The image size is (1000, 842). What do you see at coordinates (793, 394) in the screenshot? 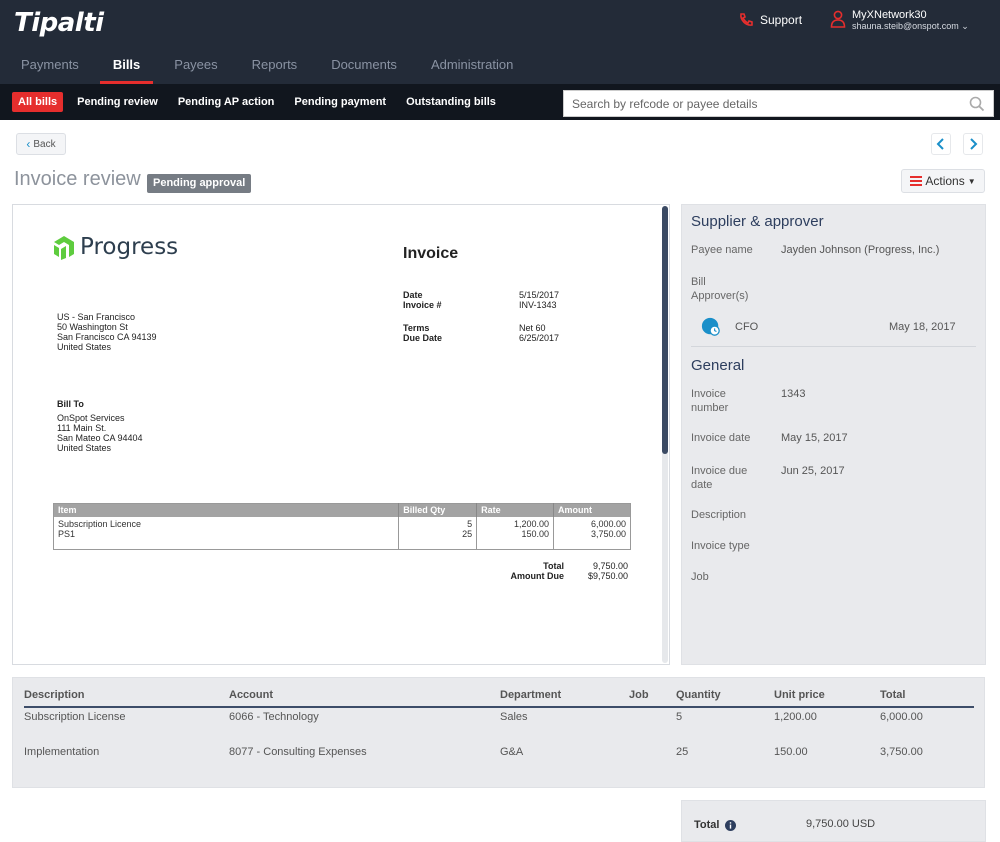
I see `invoice-number-value: 1343` at bounding box center [793, 394].